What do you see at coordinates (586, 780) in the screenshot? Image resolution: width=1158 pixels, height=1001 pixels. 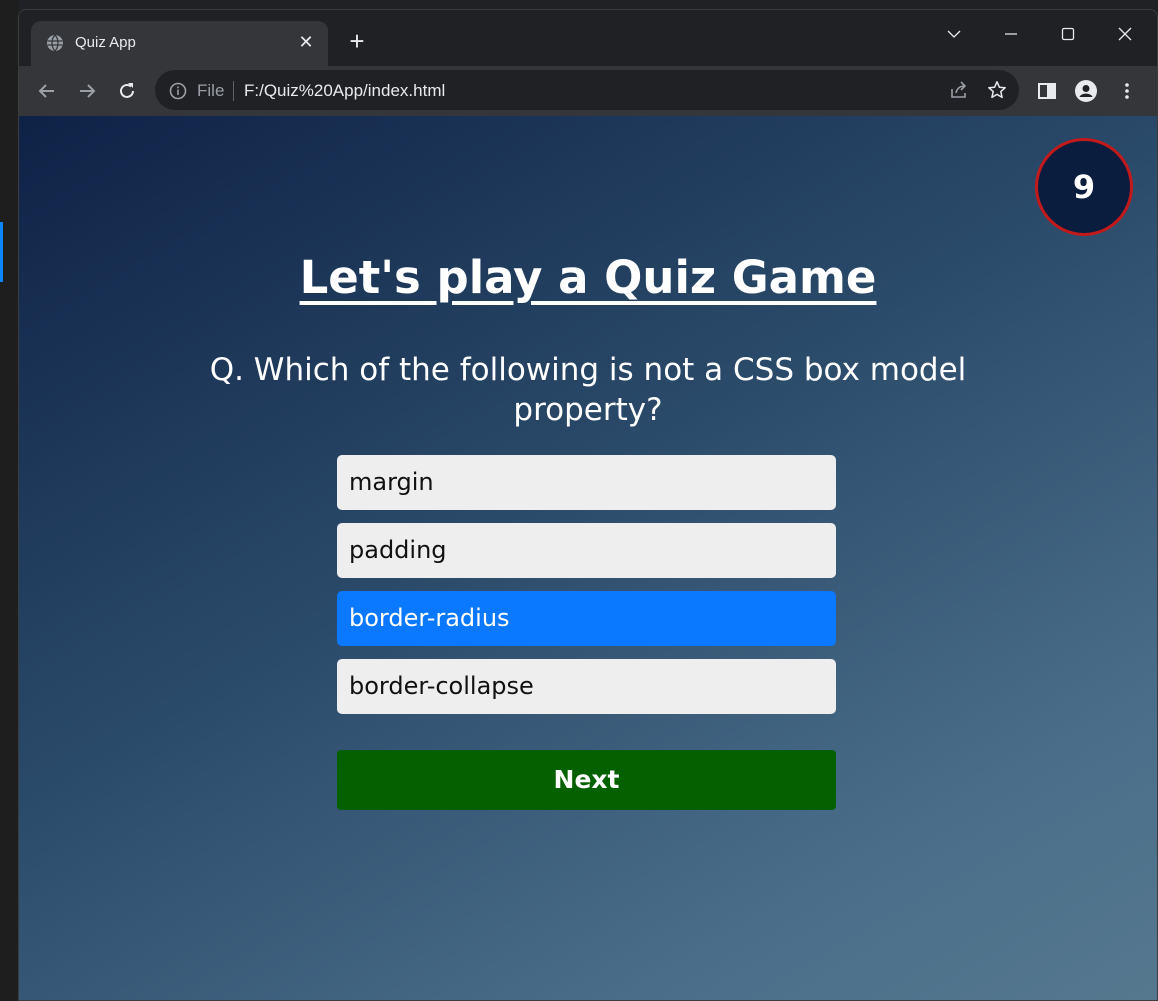 I see `next-button: Next` at bounding box center [586, 780].